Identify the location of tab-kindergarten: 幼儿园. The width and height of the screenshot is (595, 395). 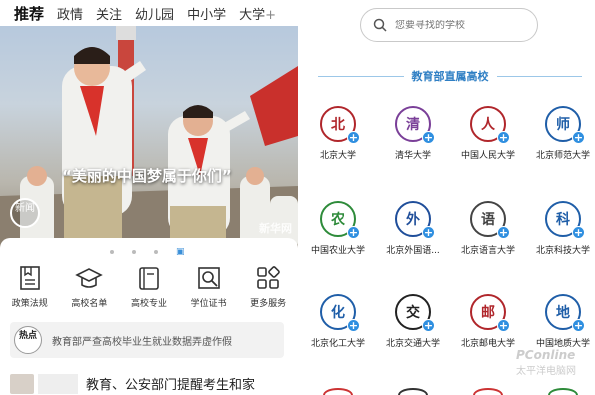
(154, 13).